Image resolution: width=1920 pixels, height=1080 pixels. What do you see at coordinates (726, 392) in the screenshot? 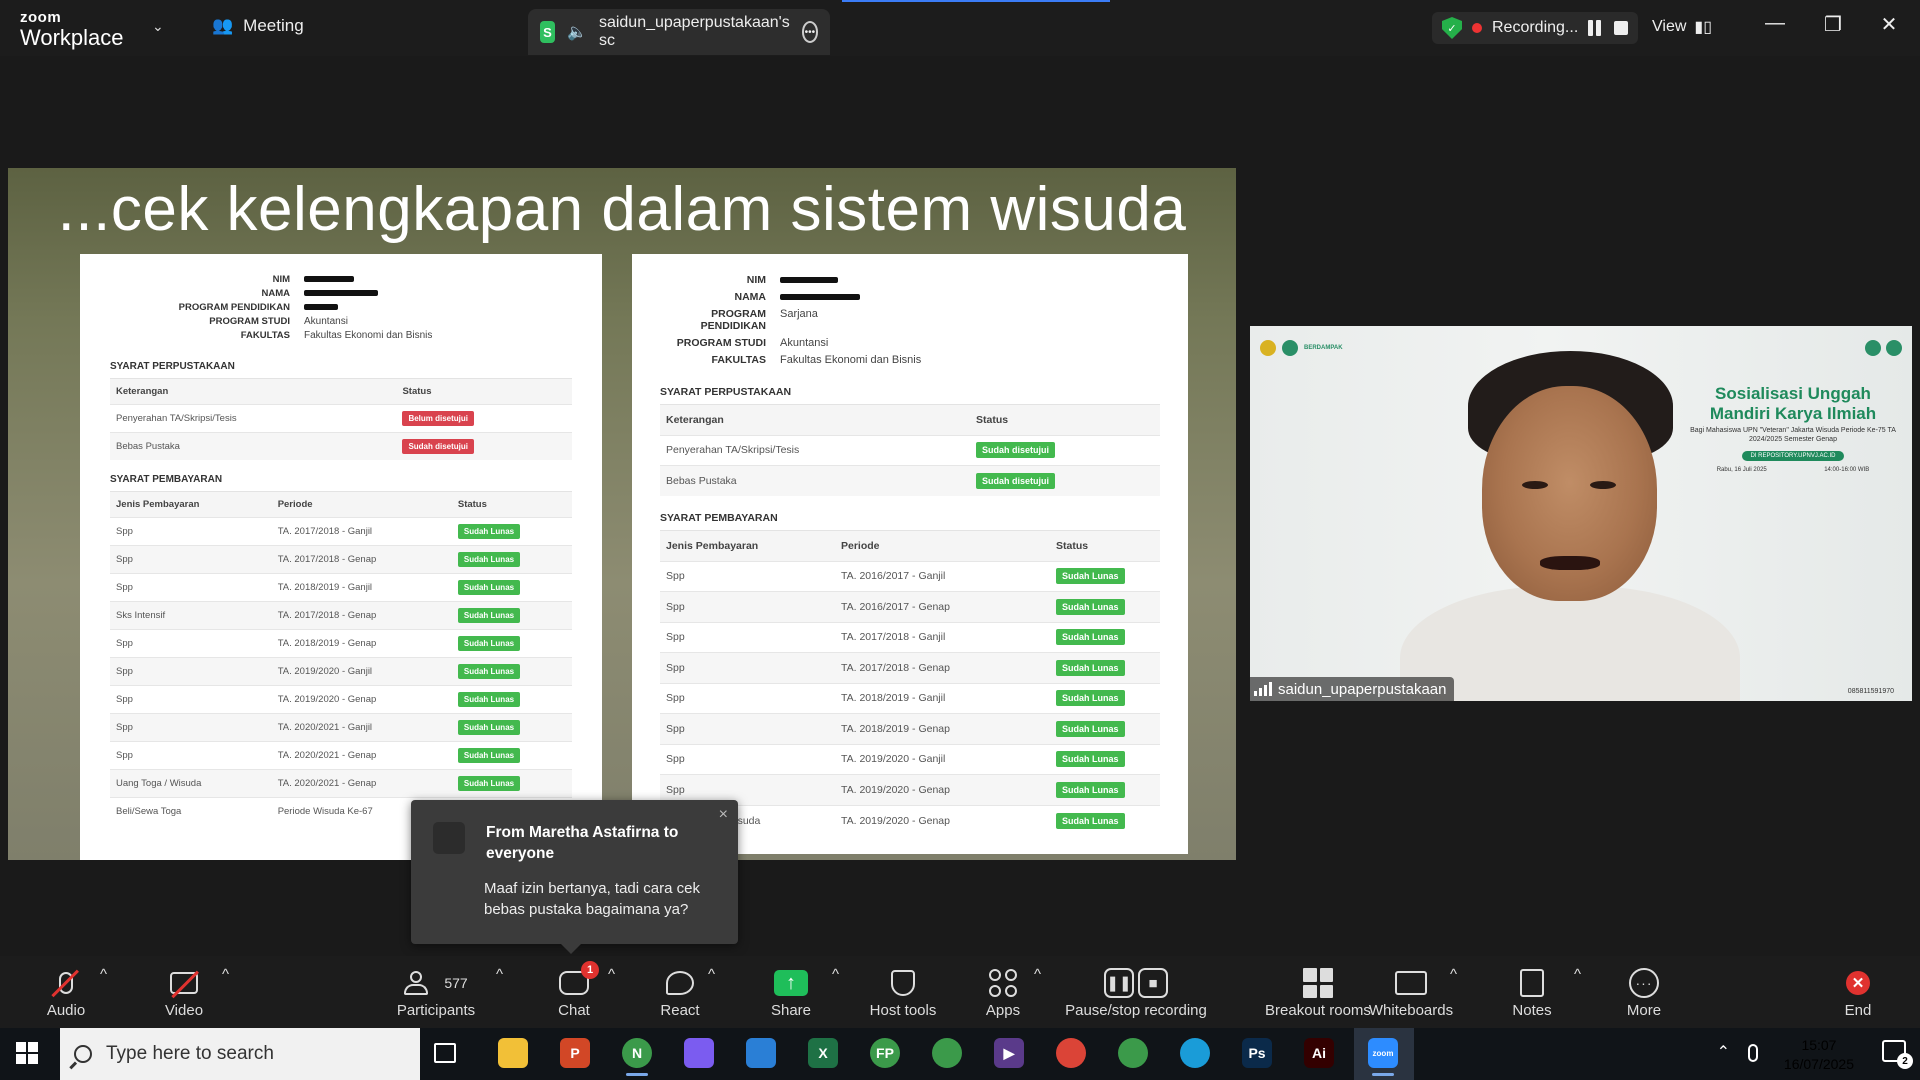
I see `library-requirements-title: SYARAT PERPUSTAKAAN` at bounding box center [726, 392].